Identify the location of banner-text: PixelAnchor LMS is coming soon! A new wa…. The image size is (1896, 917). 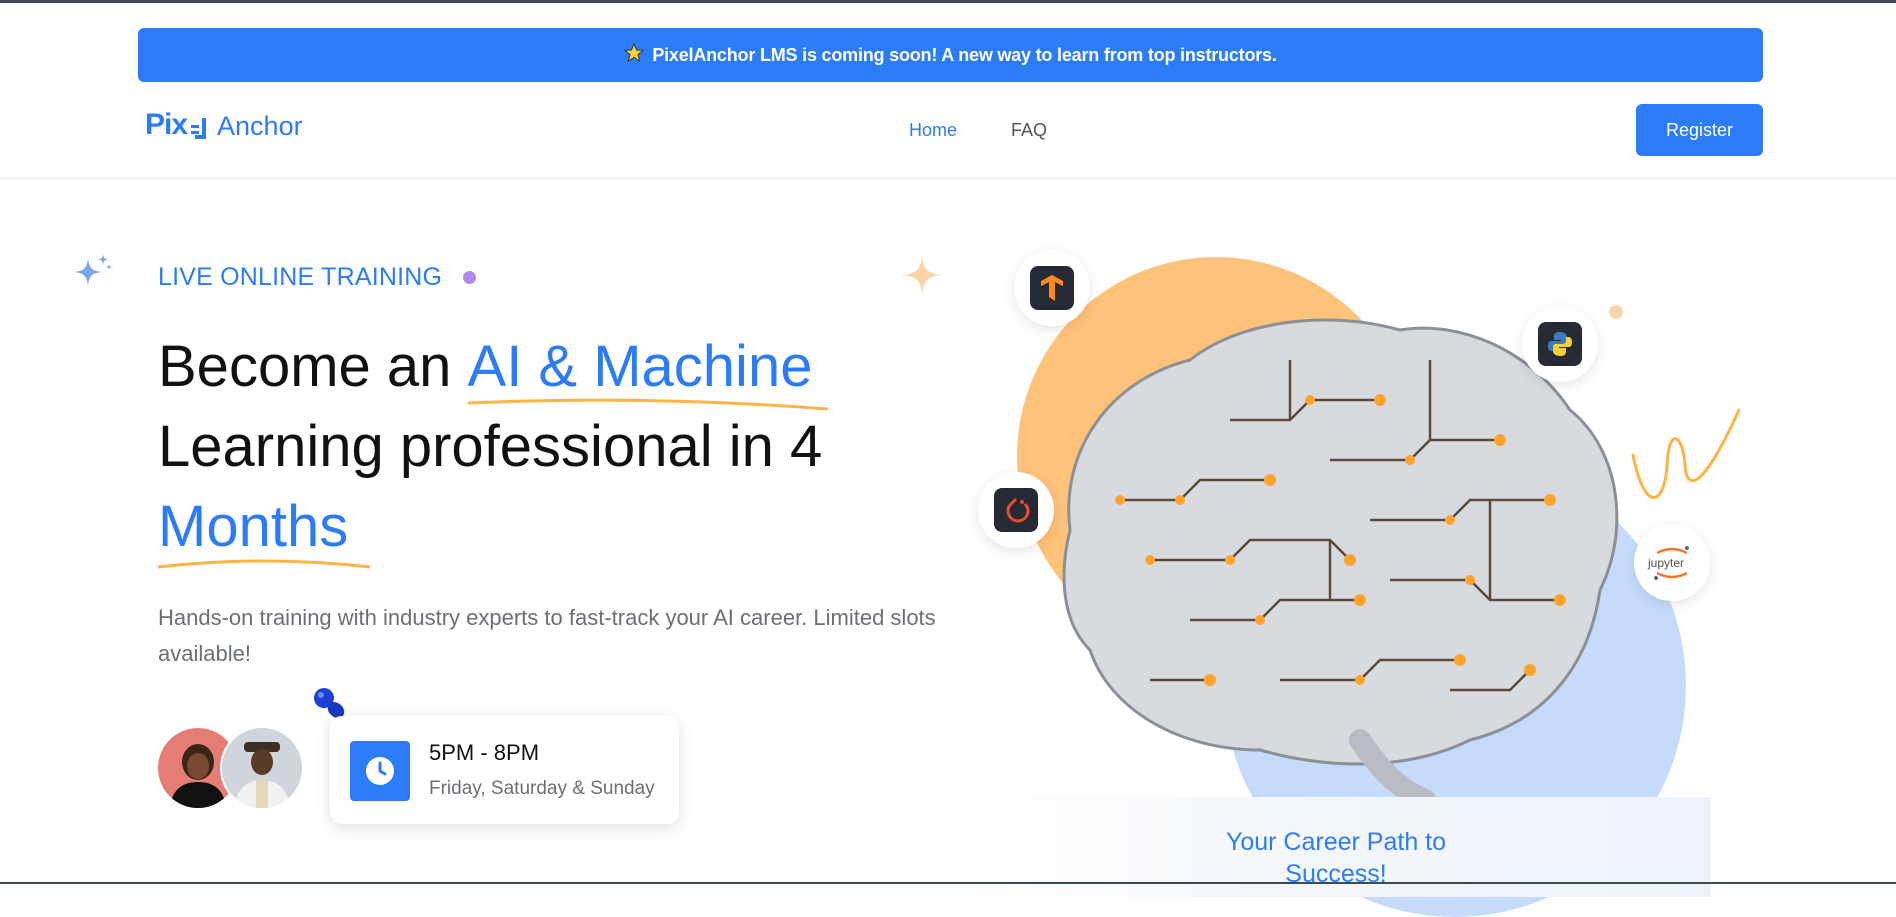
(964, 54).